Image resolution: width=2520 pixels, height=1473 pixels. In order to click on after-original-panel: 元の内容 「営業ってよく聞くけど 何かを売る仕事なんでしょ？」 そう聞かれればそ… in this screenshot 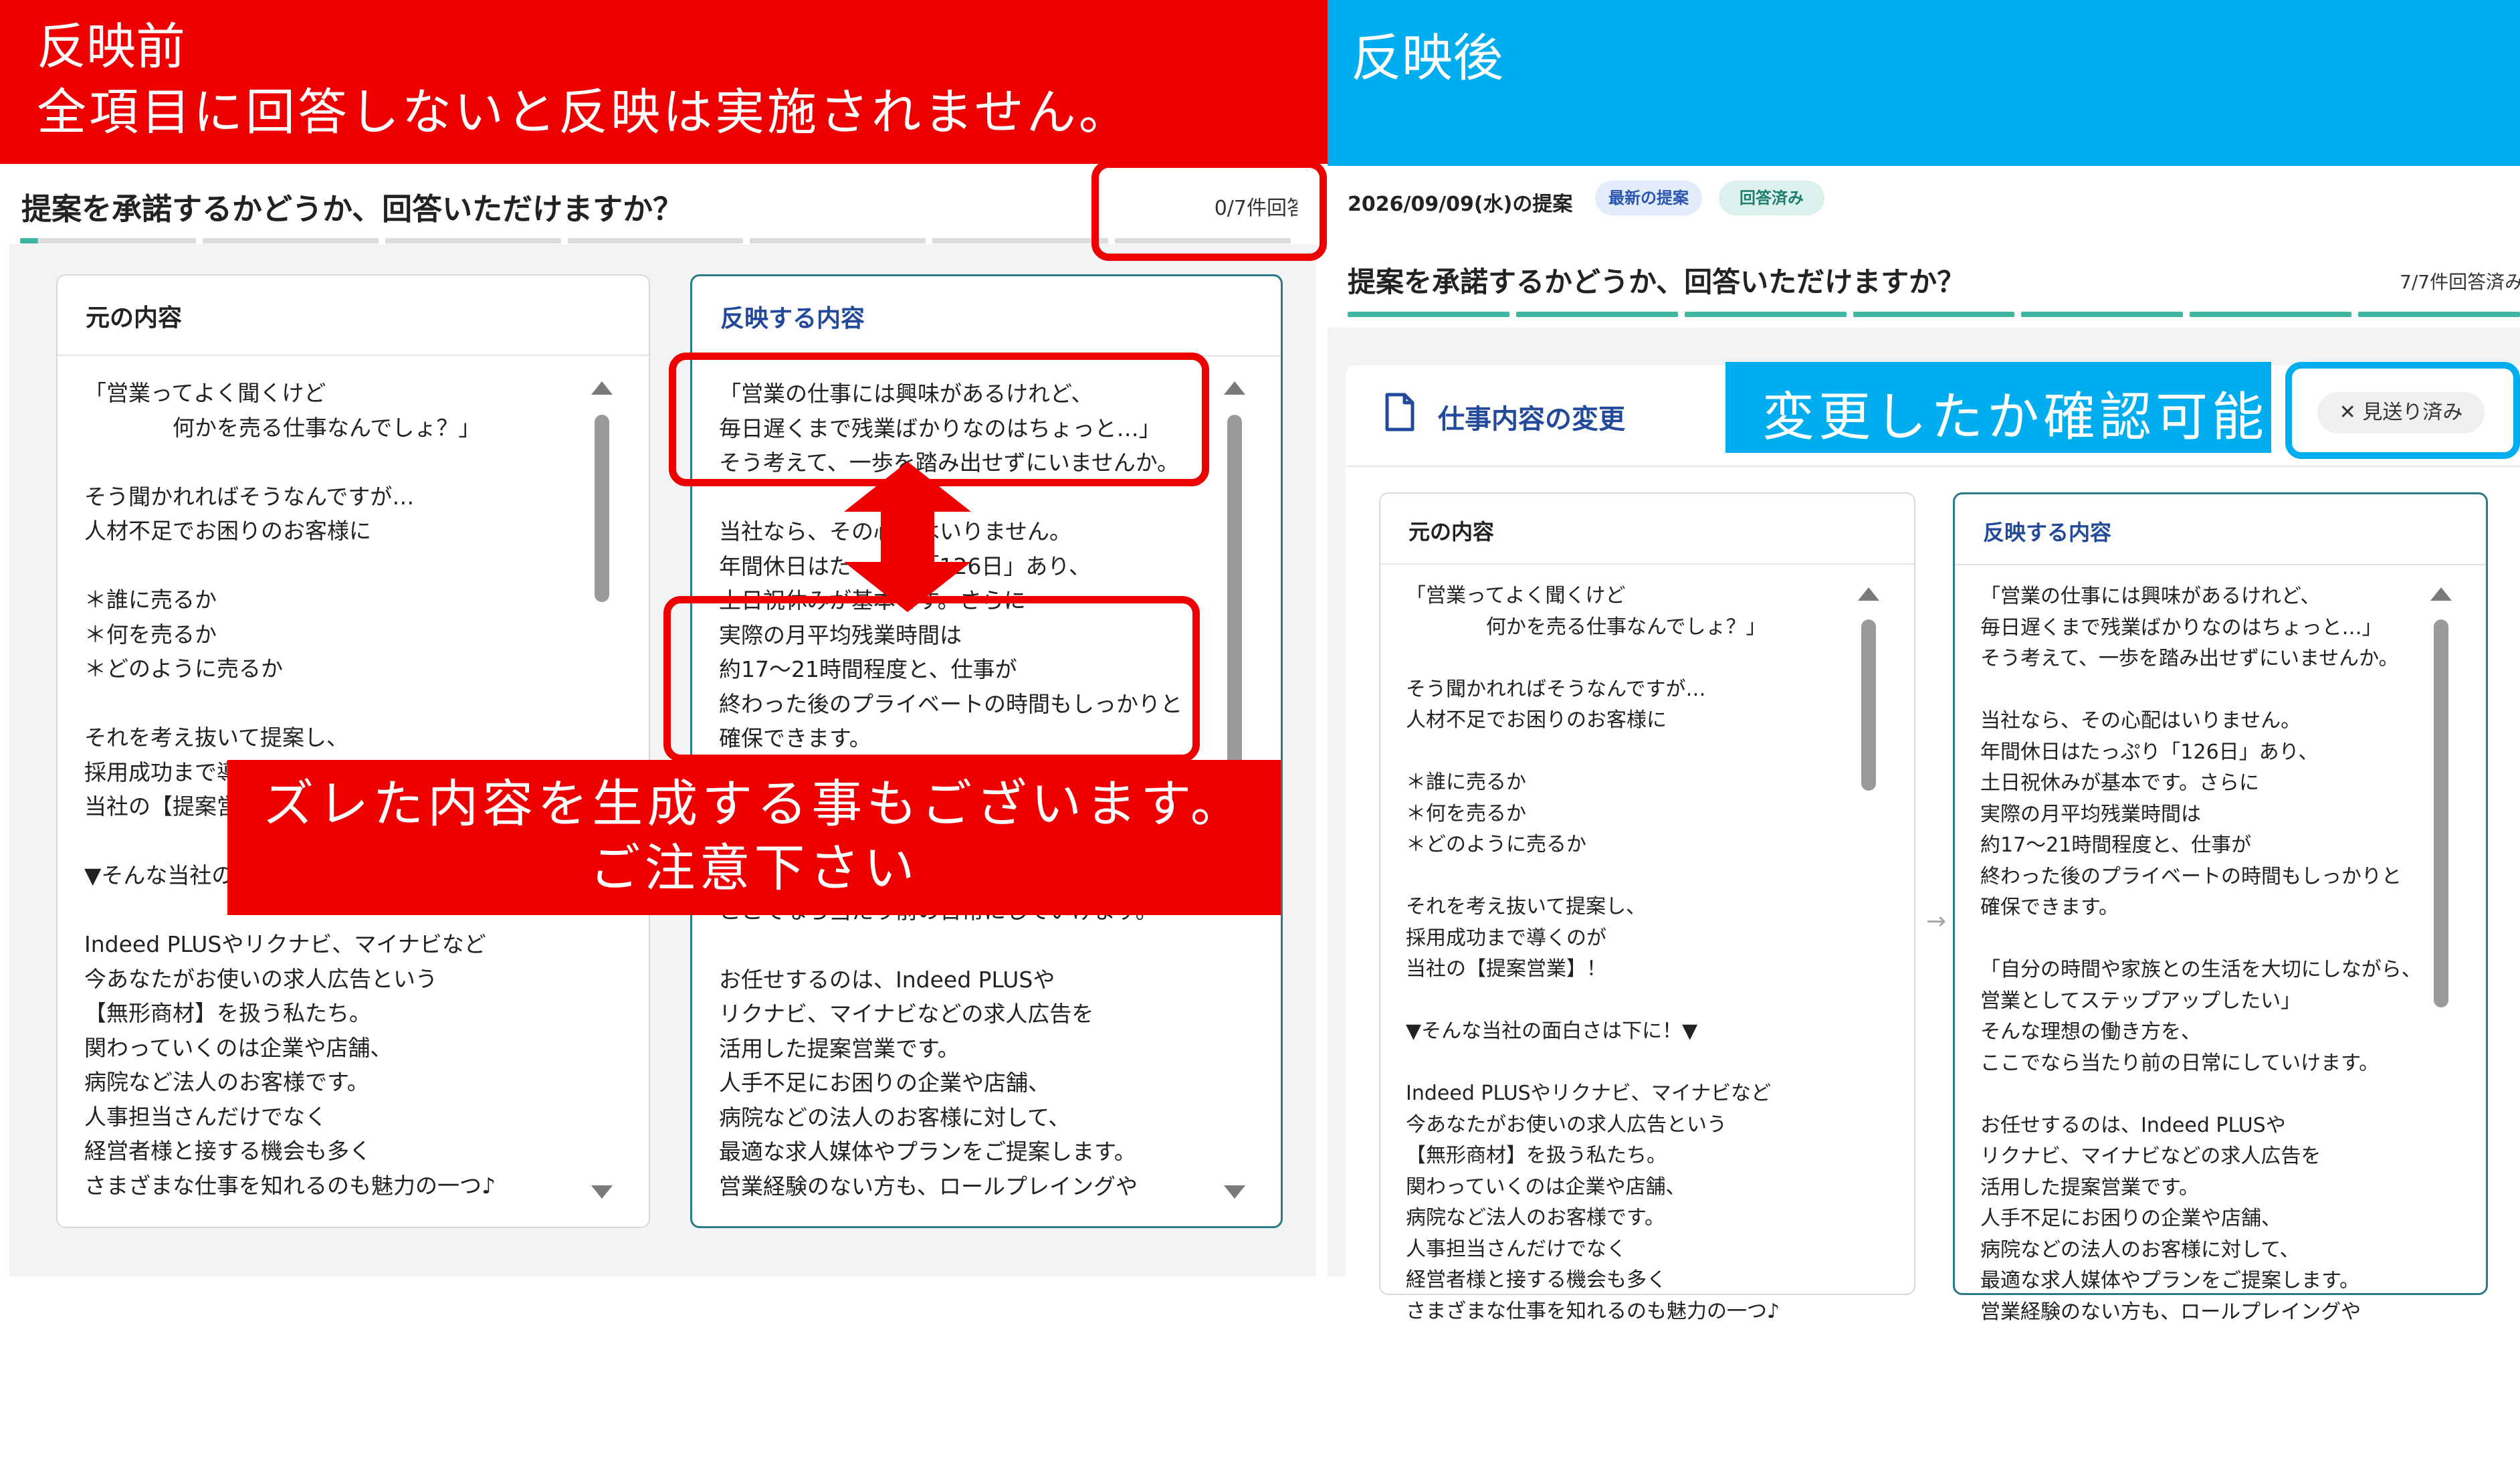, I will do `click(1647, 907)`.